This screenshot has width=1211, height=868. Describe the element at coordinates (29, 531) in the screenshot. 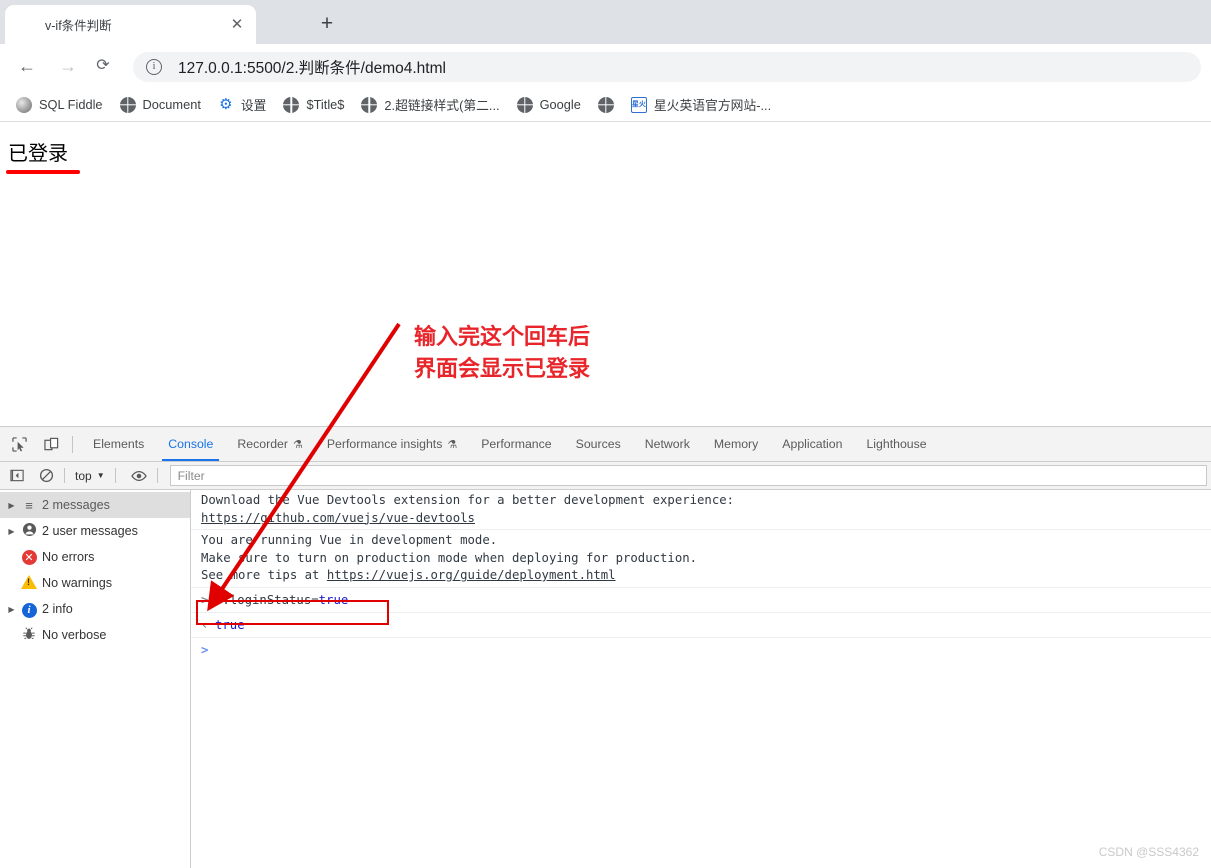

I see `user-icon` at that location.